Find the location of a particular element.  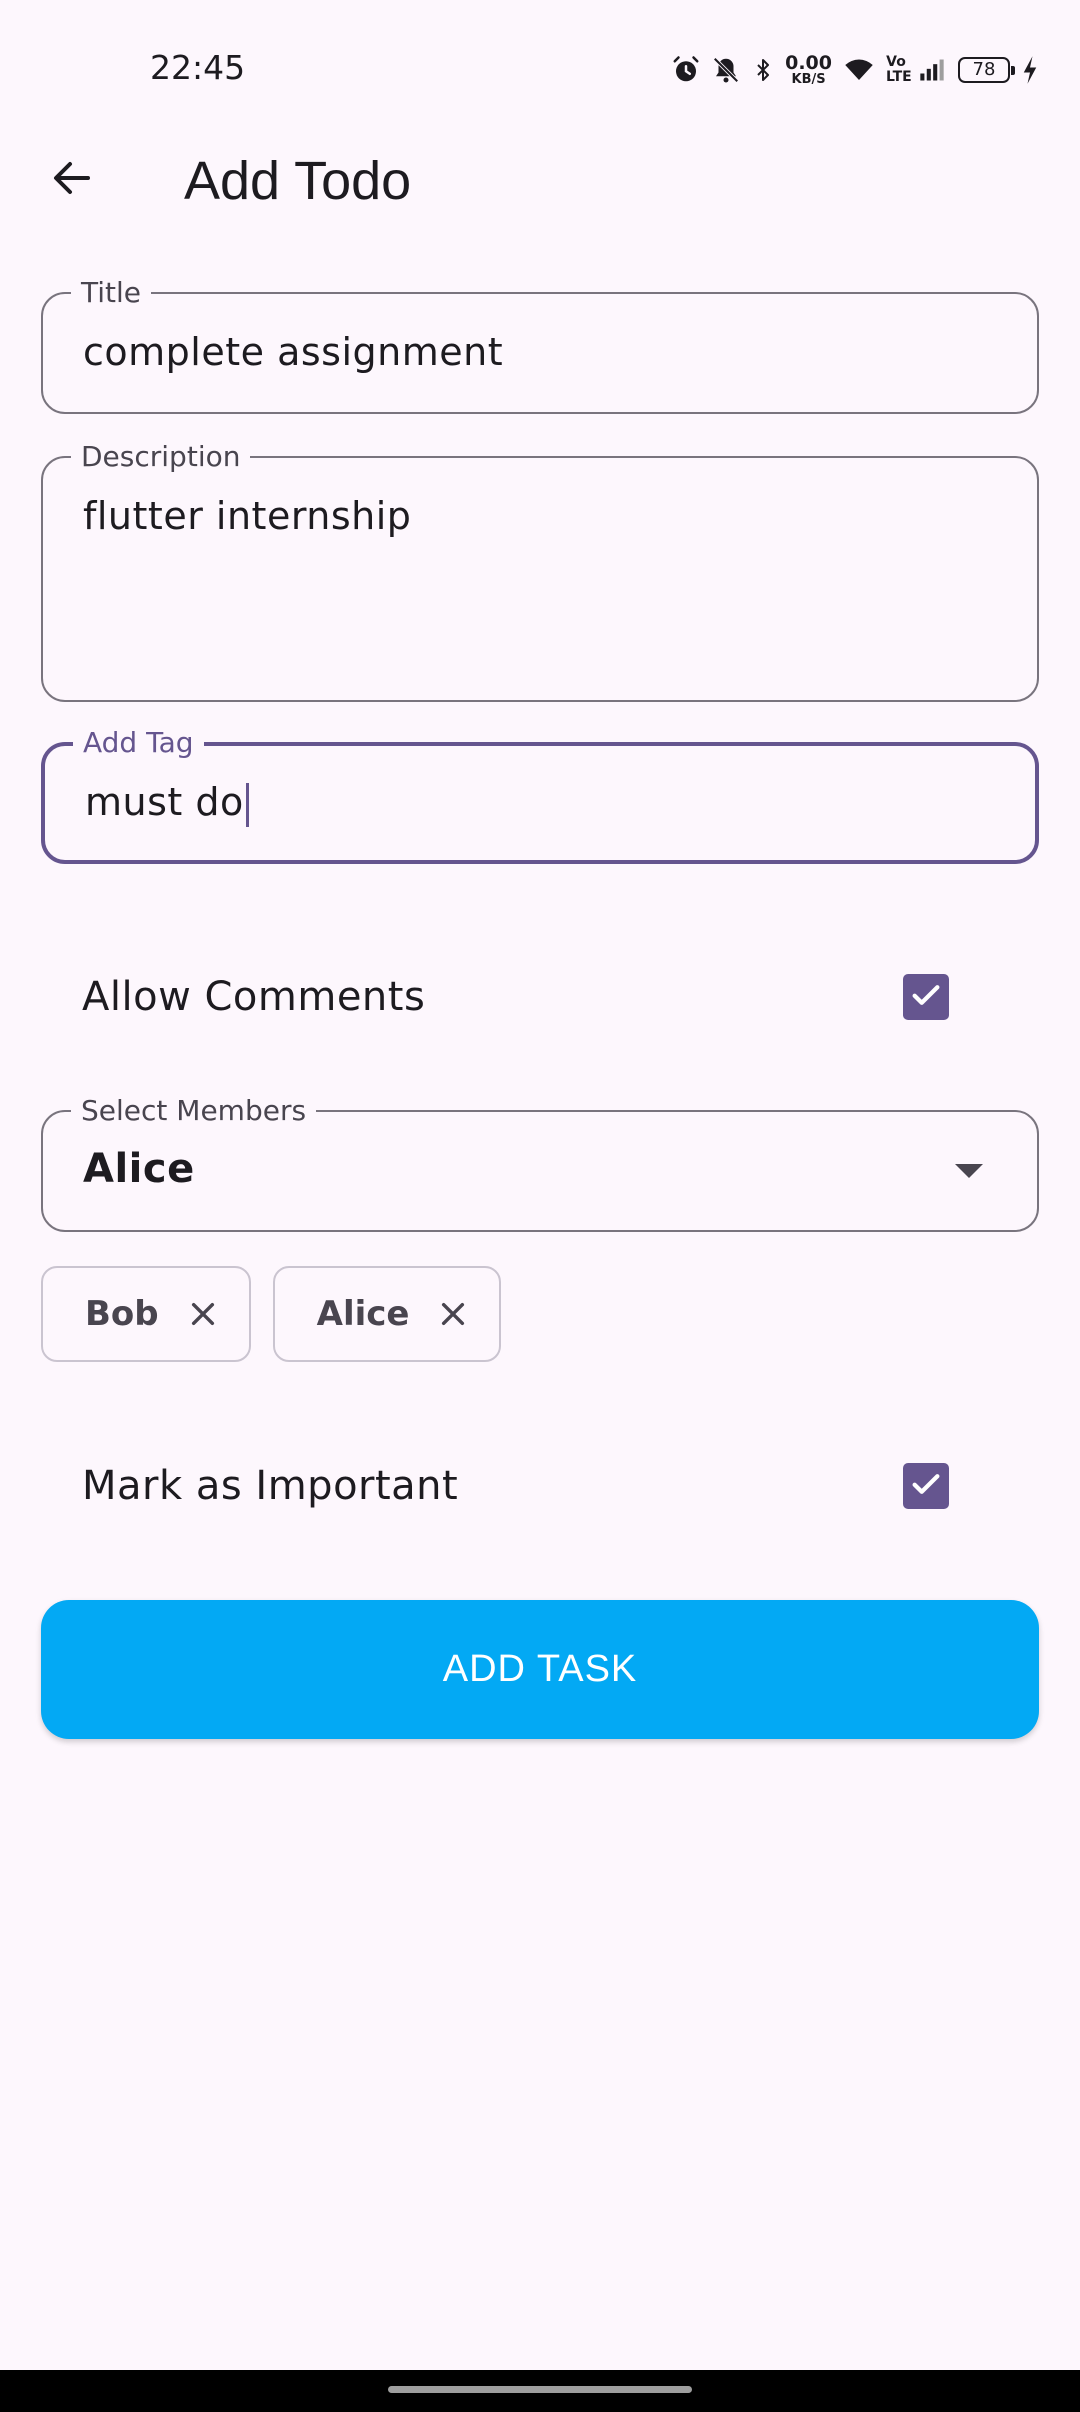

tag-field: Add Tag must do is located at coordinates (540, 796).